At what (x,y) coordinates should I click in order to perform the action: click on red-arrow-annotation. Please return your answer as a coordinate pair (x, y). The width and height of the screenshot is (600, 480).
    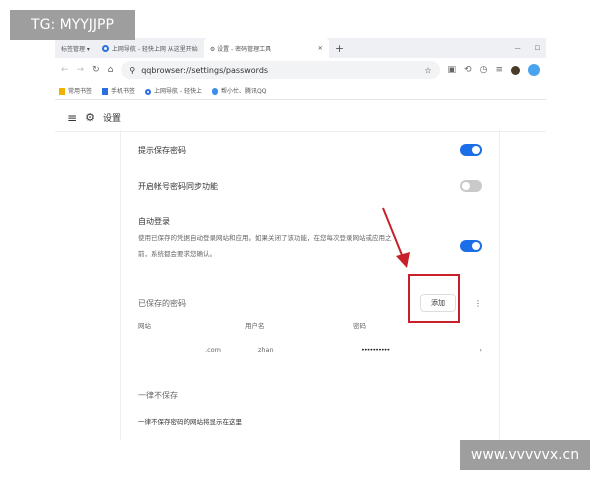
    Looking at the image, I should click on (396, 237).